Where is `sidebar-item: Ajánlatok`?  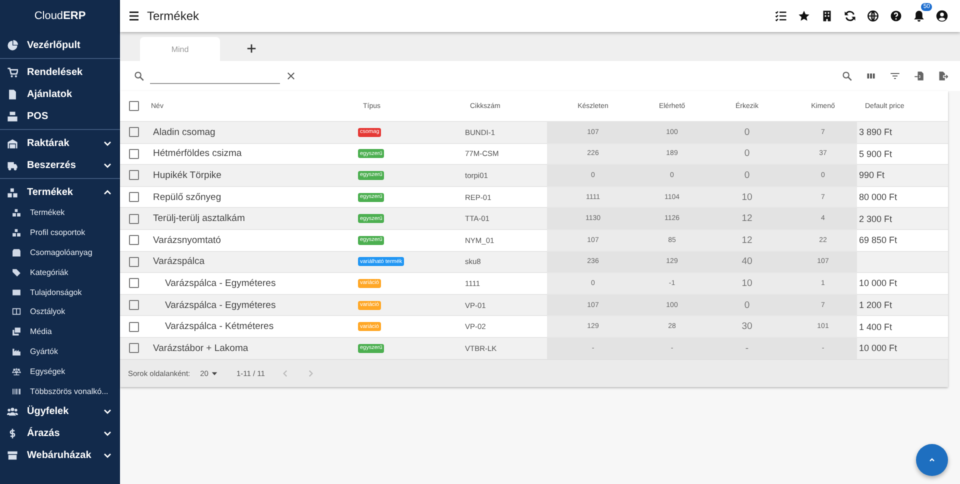
sidebar-item: Ajánlatok is located at coordinates (60, 94).